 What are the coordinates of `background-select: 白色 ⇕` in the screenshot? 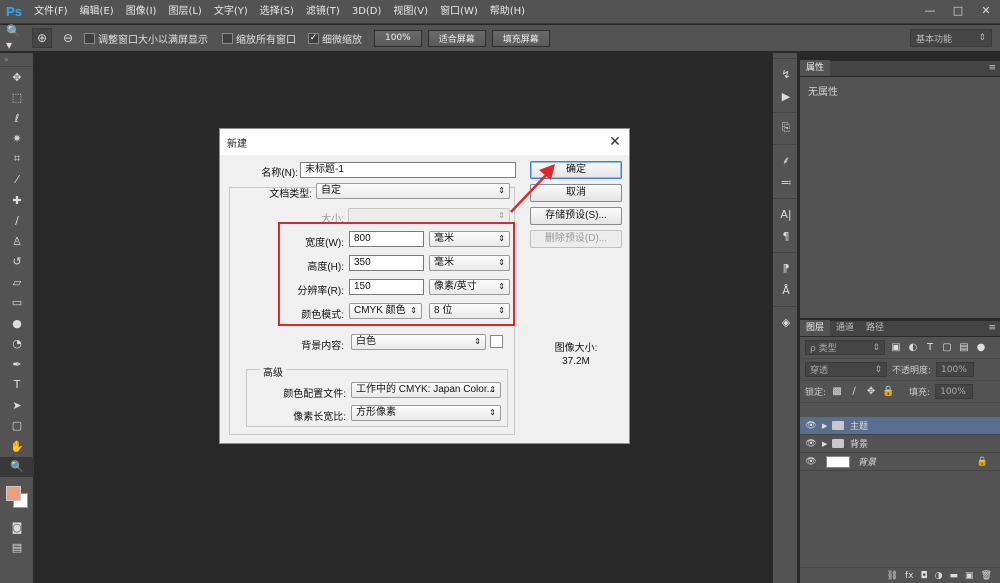 It's located at (418, 342).